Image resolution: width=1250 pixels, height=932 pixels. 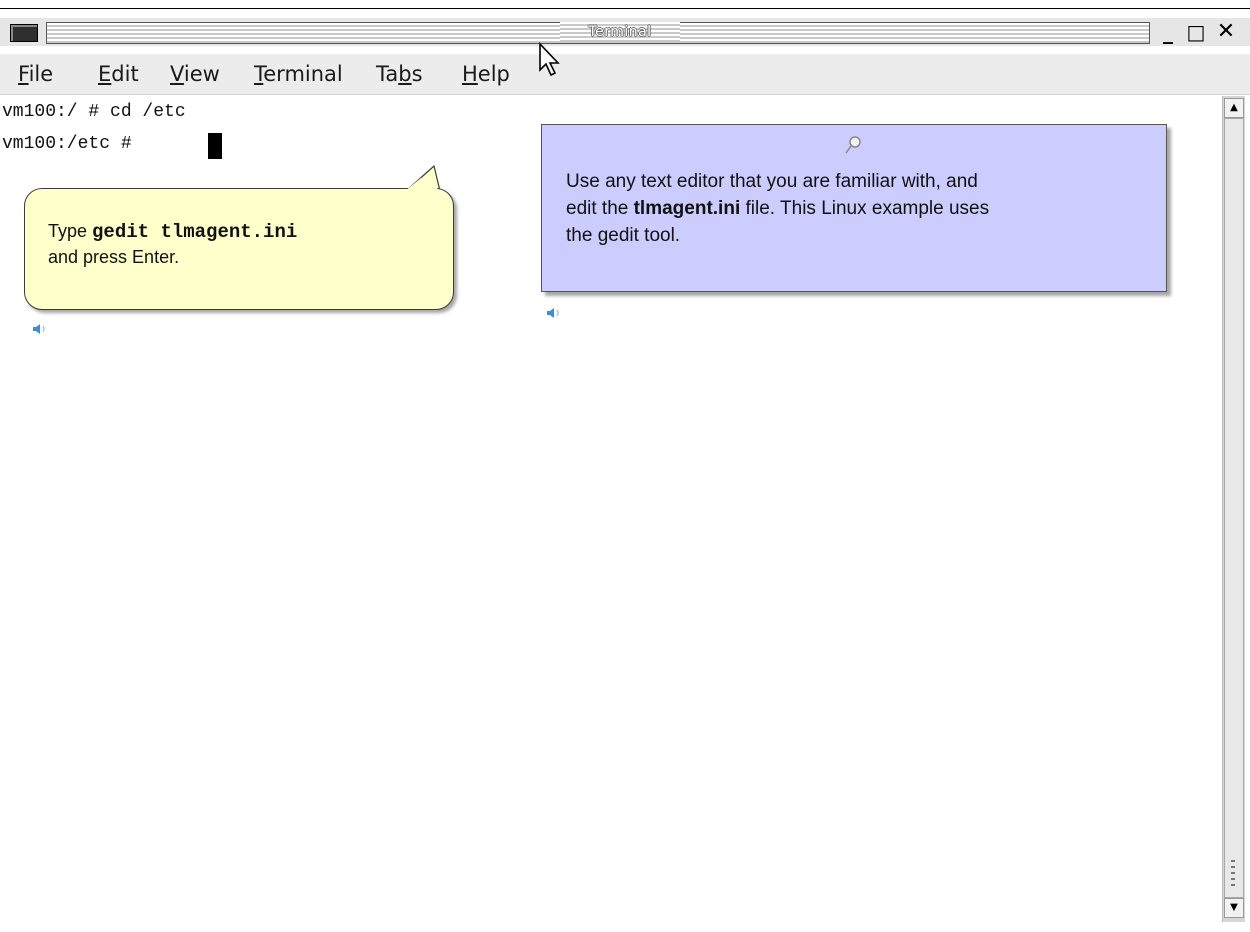 I want to click on close-button: ✕, so click(x=1226, y=32).